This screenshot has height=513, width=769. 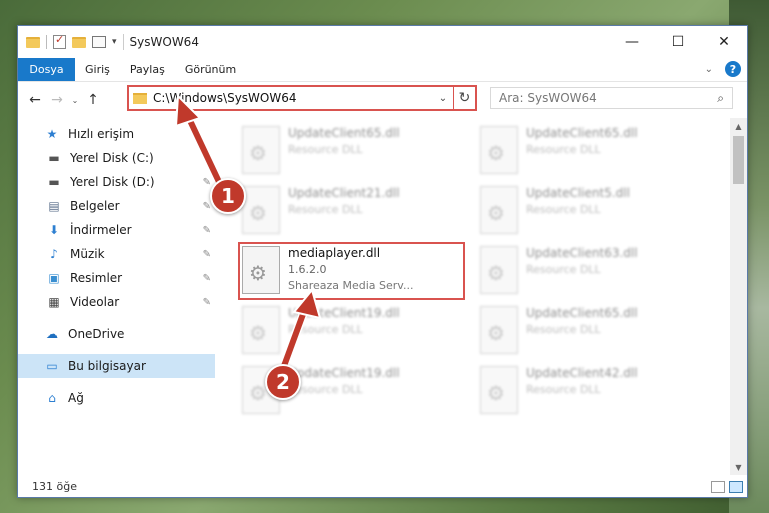 I want to click on sidebar-item-videos: ▦ Videolar ✎, so click(x=116, y=302).